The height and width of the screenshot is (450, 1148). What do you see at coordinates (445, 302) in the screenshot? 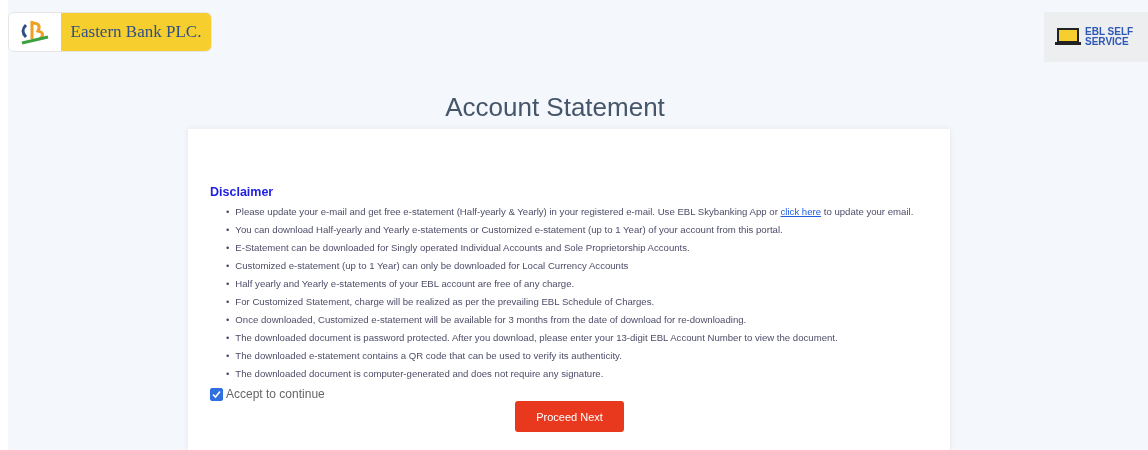
I see `disclaimer-item: For Customized Statement, charge will be realized as per the prevailing EBL Schedule of Charges.` at bounding box center [445, 302].